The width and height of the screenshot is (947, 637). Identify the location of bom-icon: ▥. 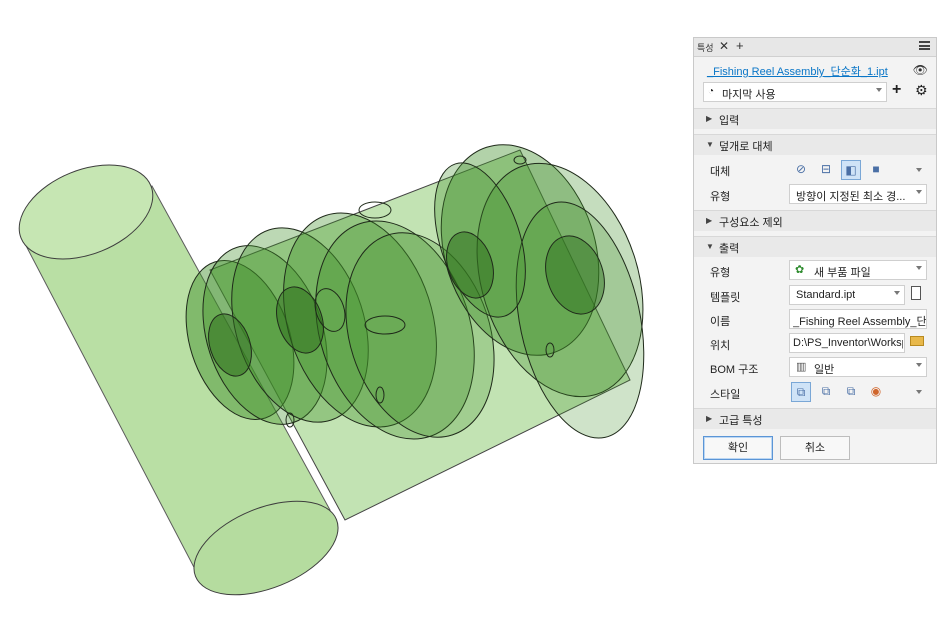
(801, 367).